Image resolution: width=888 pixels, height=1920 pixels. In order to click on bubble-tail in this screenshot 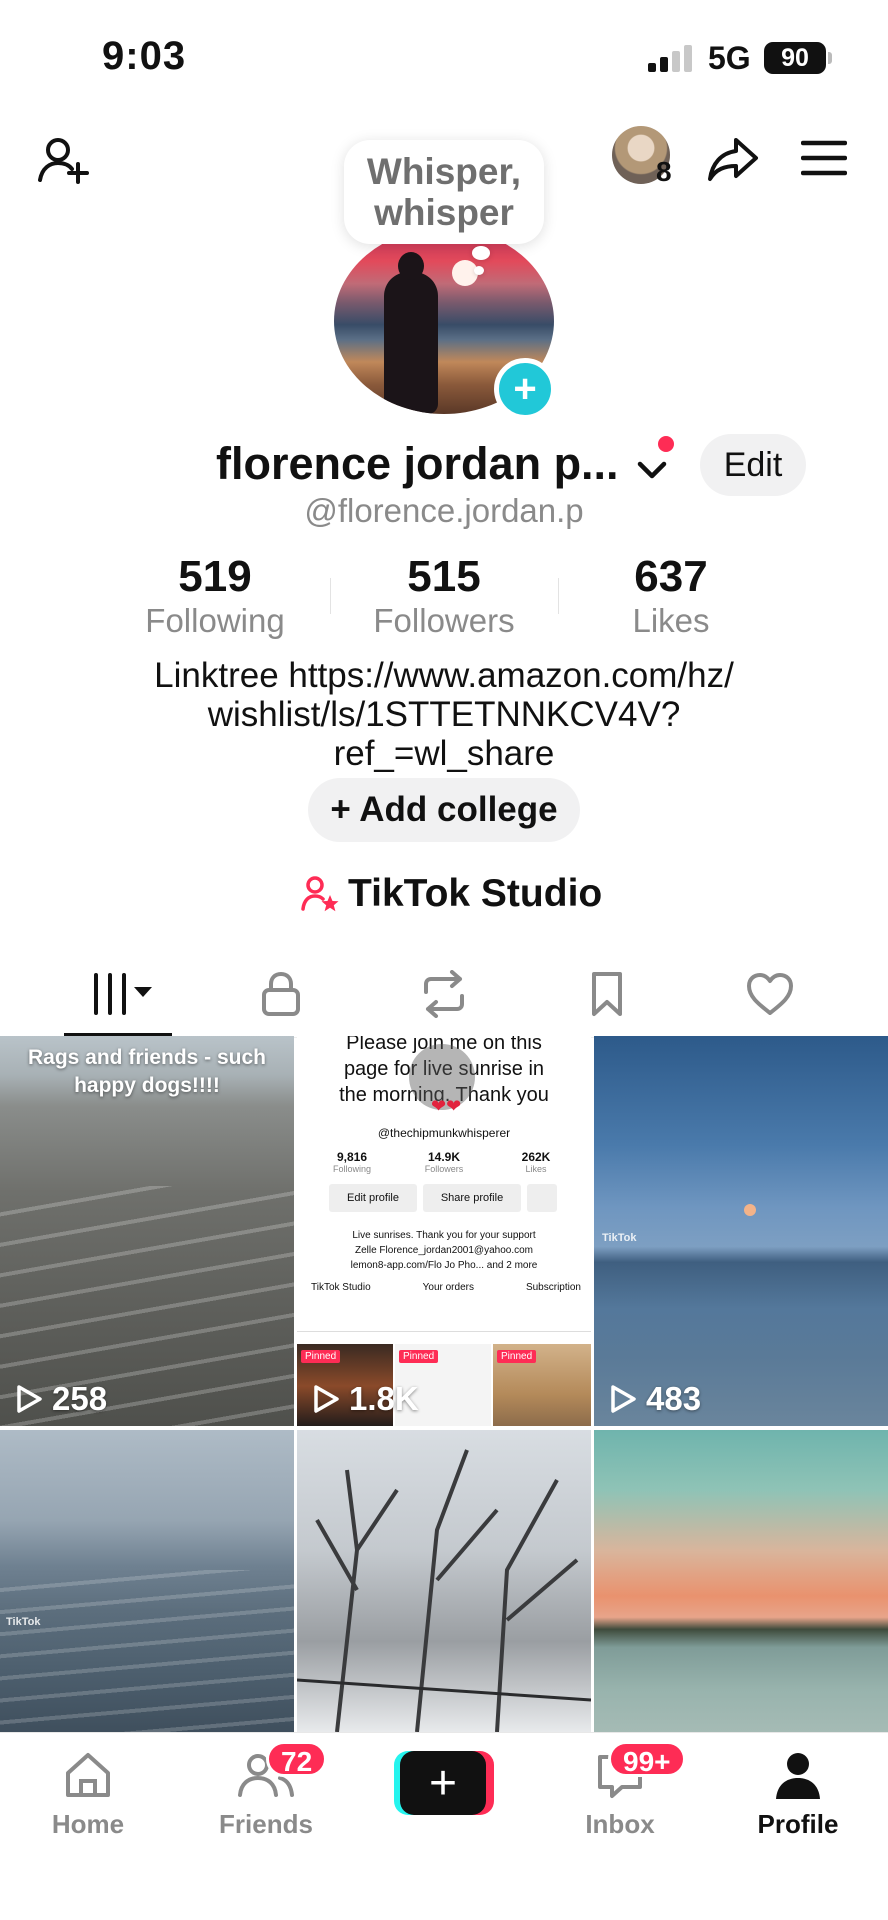, I will do `click(481, 253)`.